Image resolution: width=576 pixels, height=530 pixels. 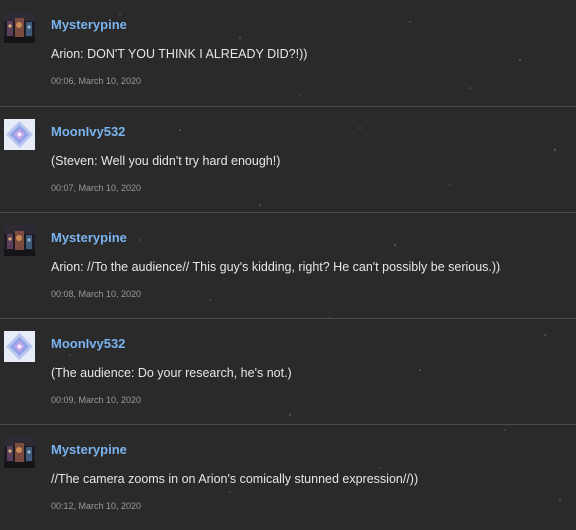 I want to click on timestamp: 00:12, March 10, 2020, so click(x=96, y=506).